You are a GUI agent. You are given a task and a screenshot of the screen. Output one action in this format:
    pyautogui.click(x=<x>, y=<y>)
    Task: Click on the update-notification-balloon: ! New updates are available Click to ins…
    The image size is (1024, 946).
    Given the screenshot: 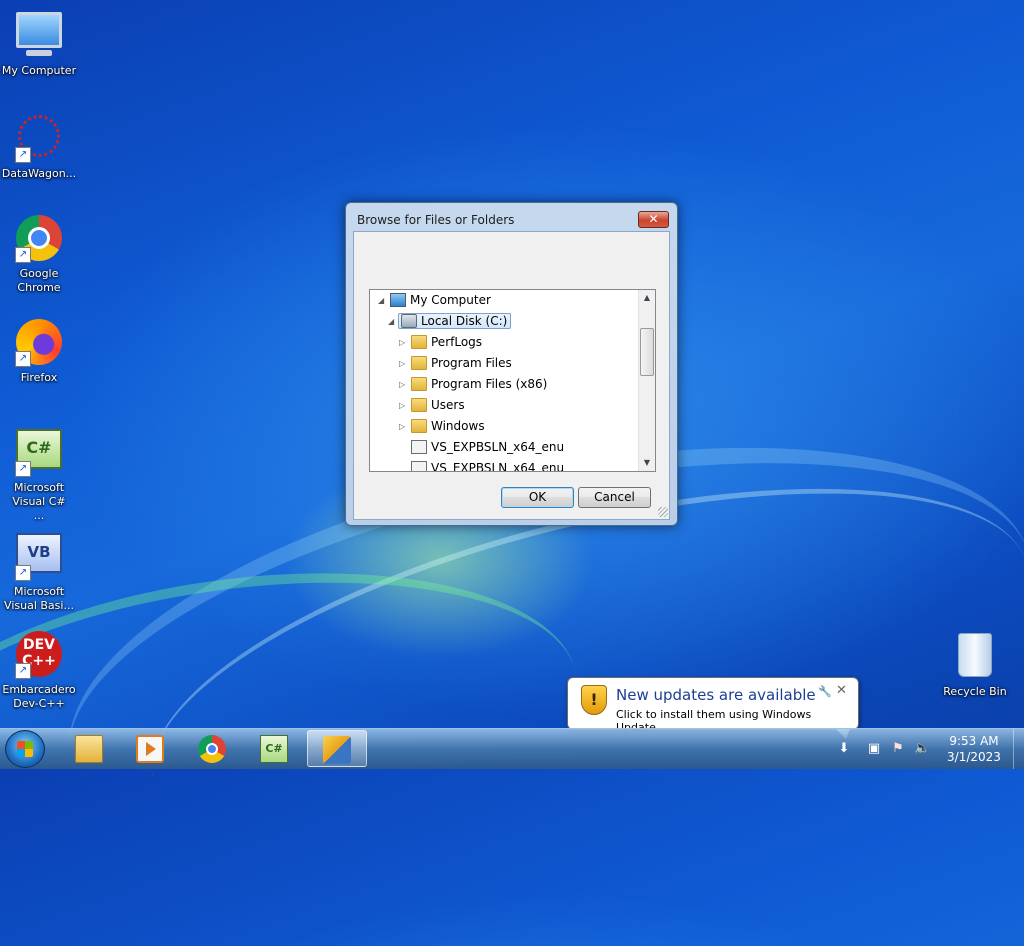 What is the action you would take?
    pyautogui.click(x=713, y=708)
    